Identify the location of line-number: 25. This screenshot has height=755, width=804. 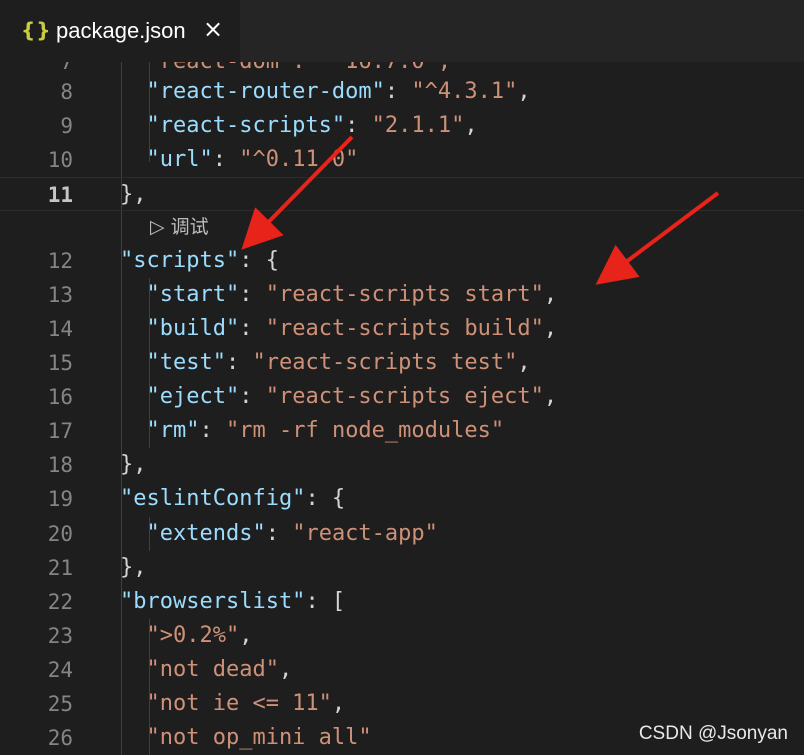
(60, 704).